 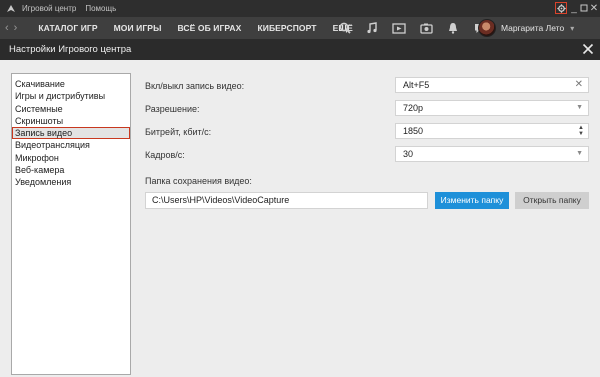 I want to click on resolution-select: 720p ▼, so click(x=492, y=108).